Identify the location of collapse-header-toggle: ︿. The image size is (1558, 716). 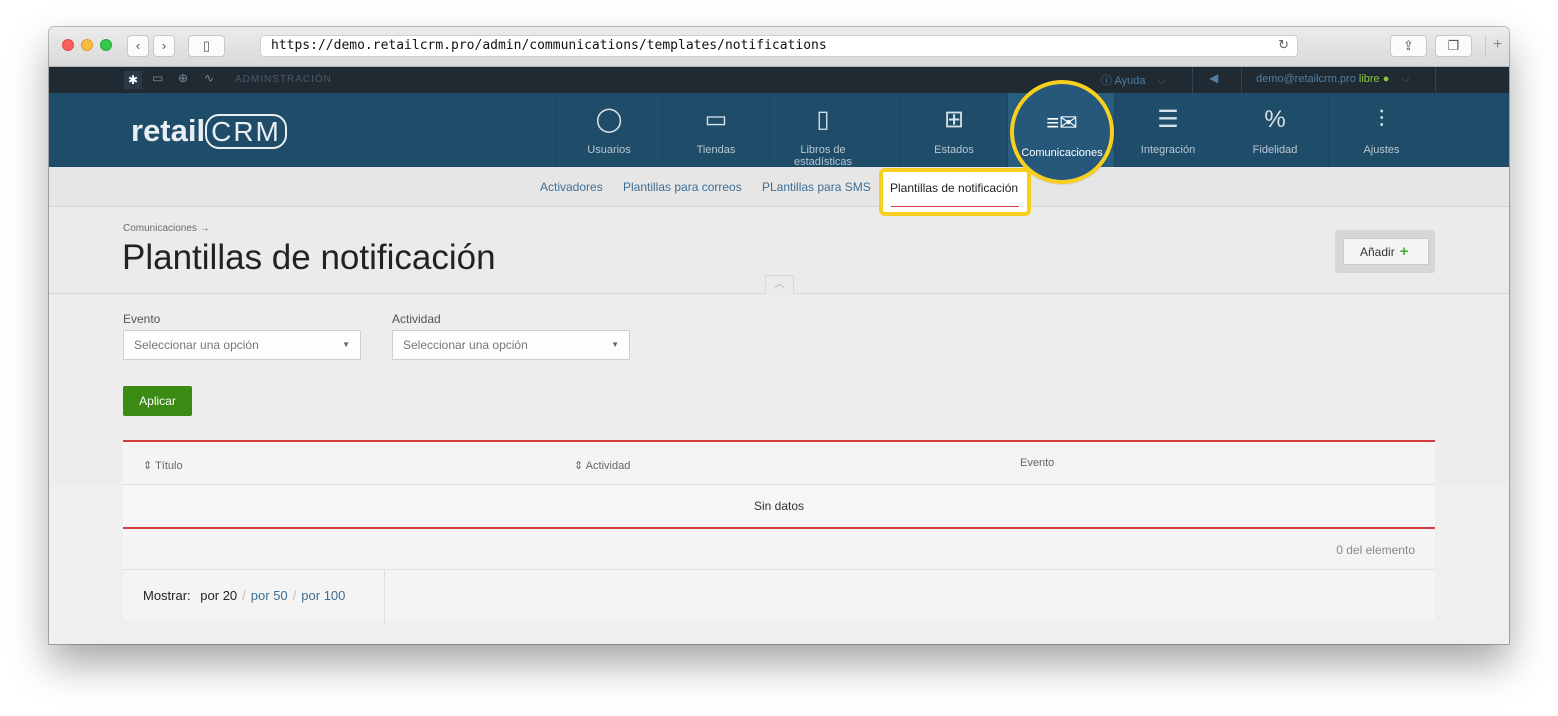
(779, 285).